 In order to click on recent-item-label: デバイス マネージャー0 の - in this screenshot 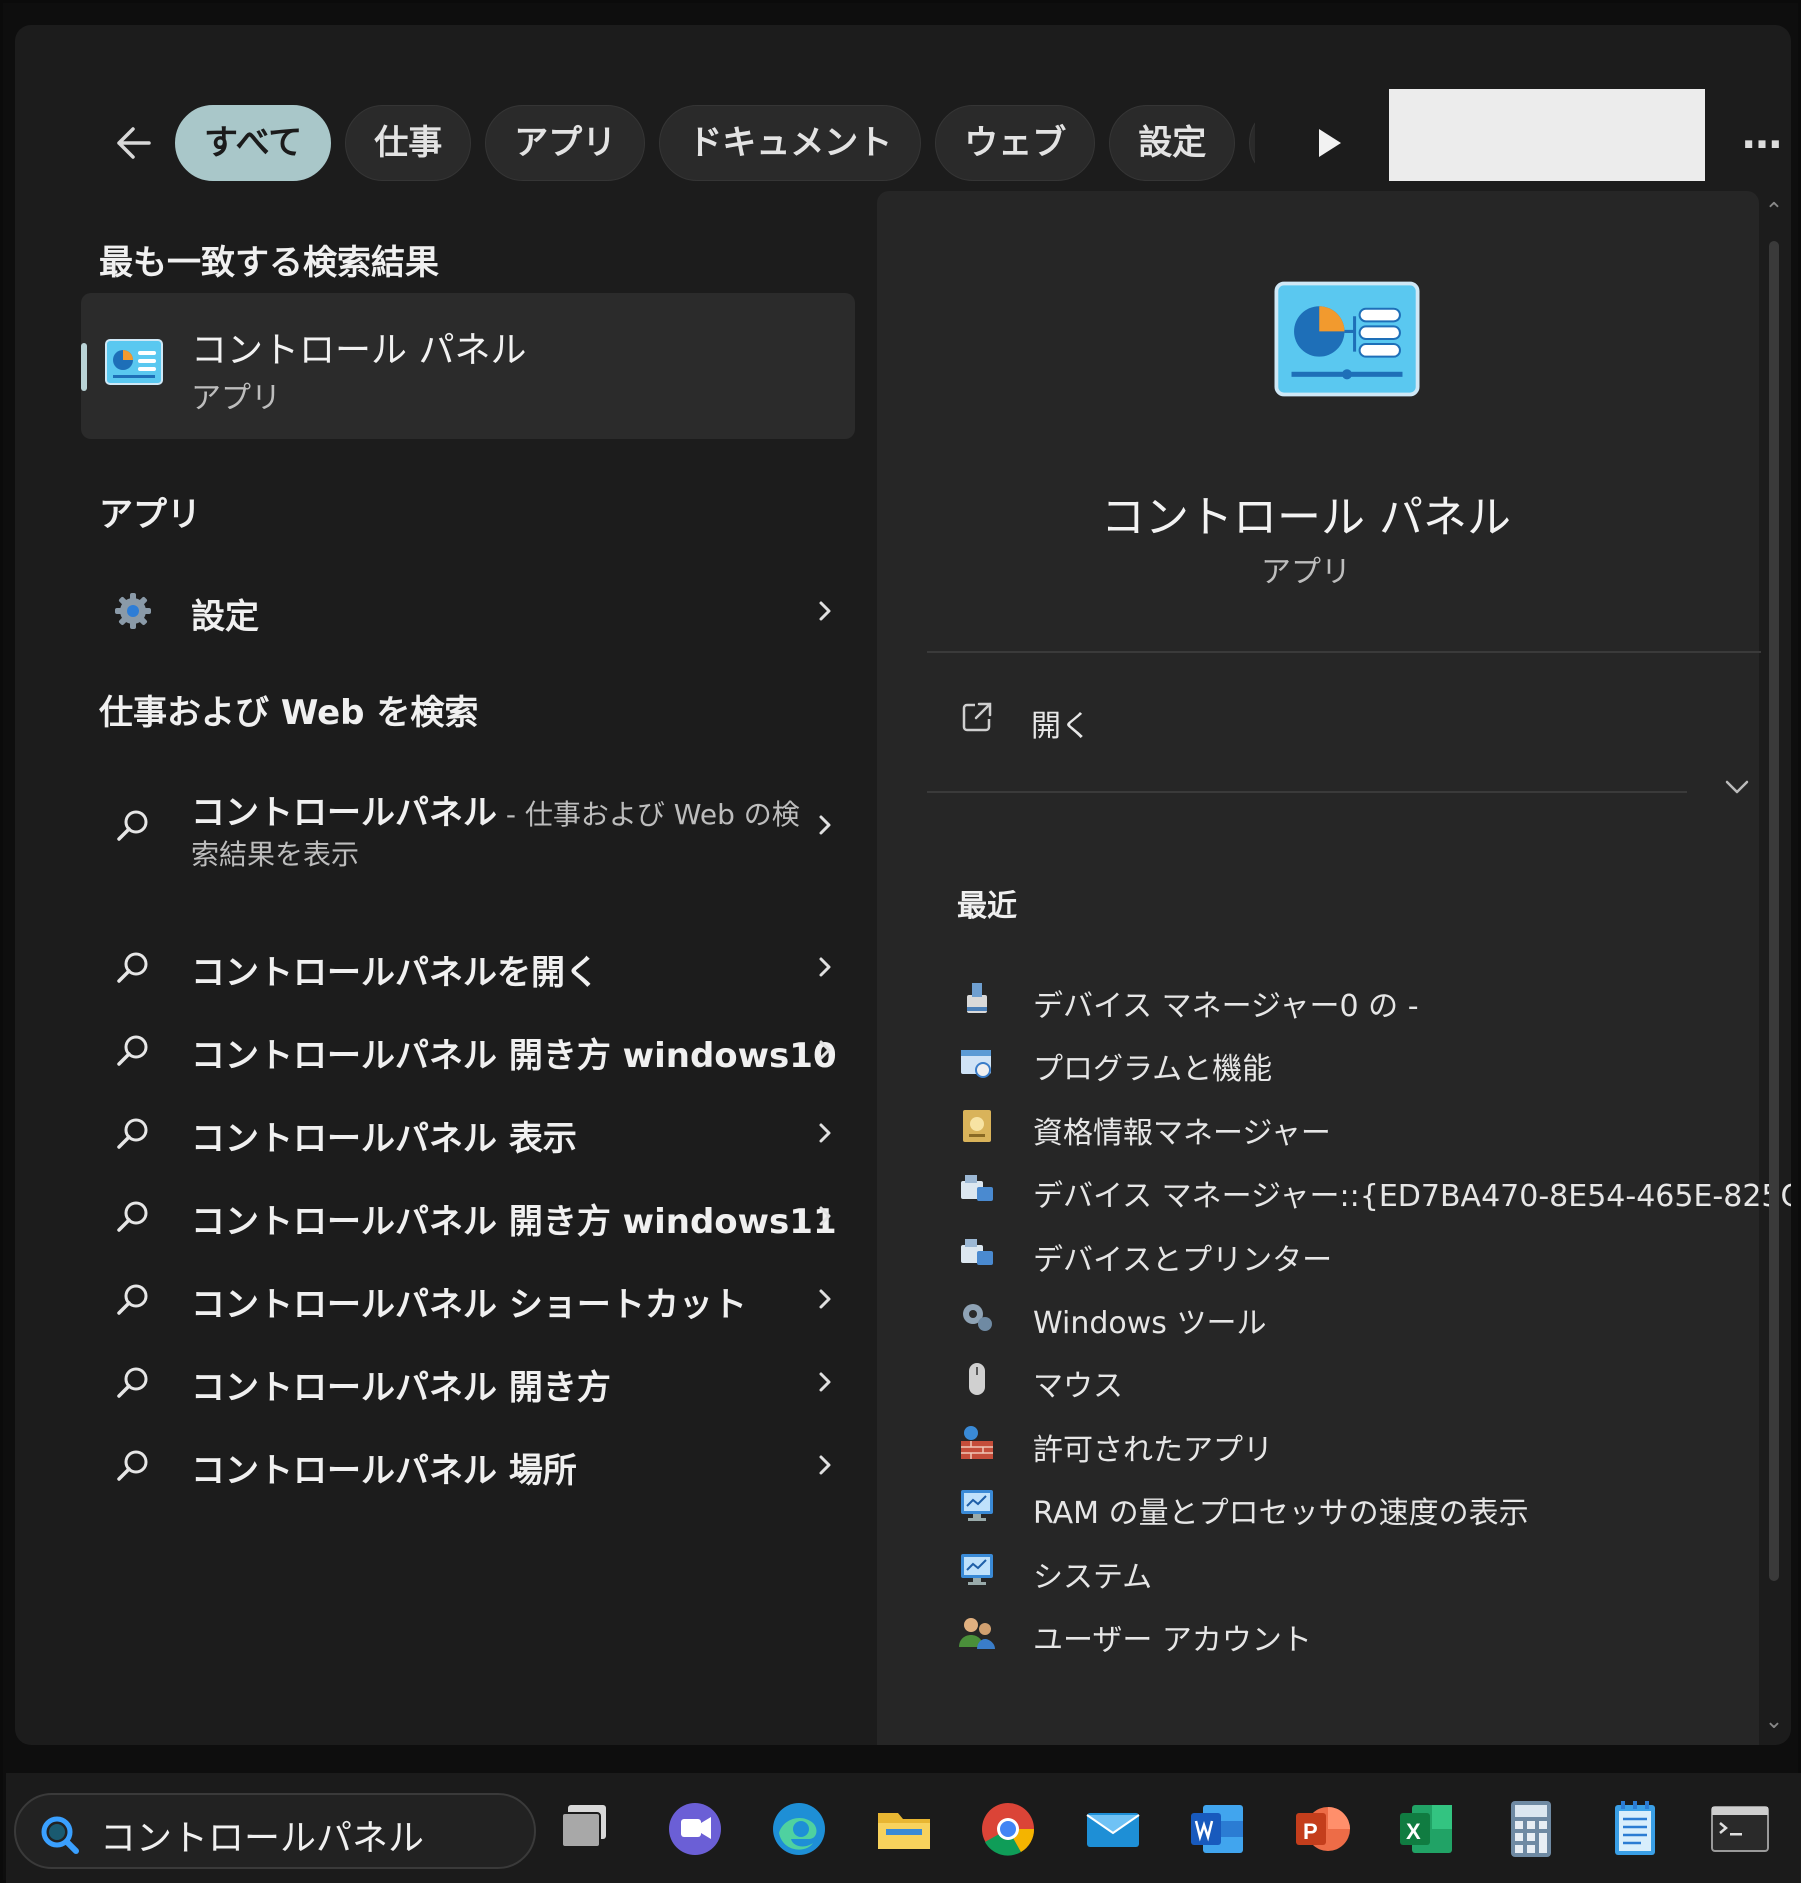, I will do `click(1226, 1006)`.